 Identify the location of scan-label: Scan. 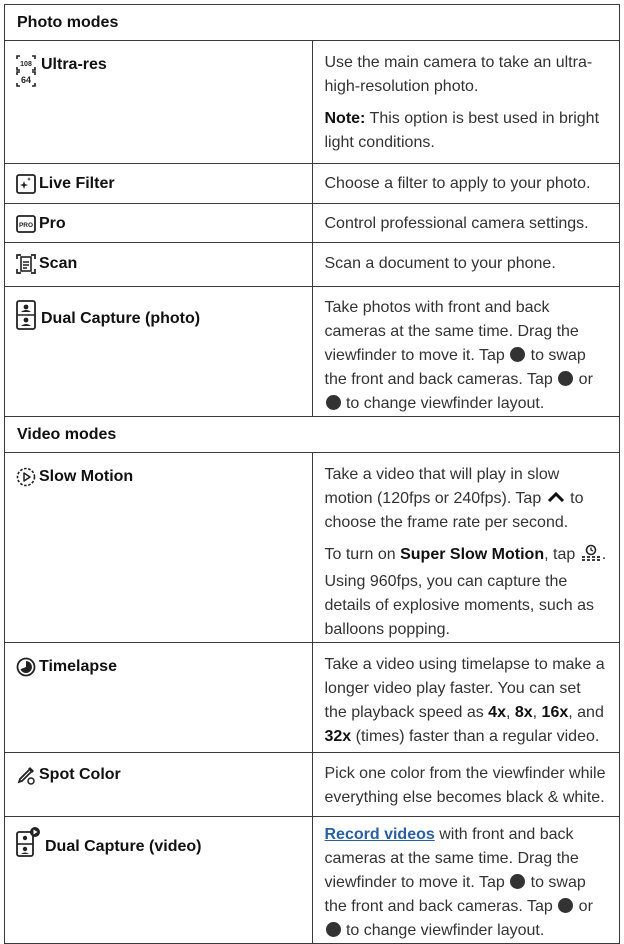
(58, 263).